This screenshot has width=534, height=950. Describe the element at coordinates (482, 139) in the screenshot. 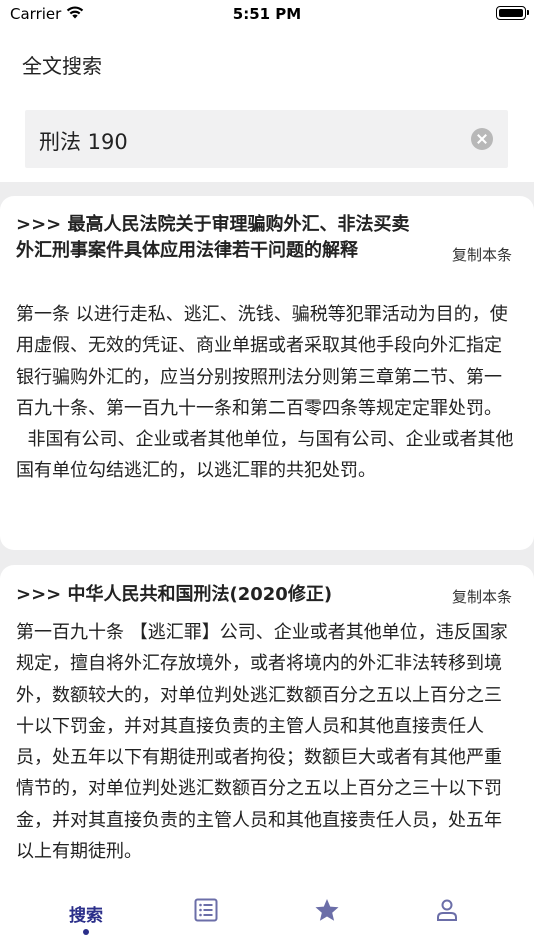

I see `clear-search-icon` at that location.